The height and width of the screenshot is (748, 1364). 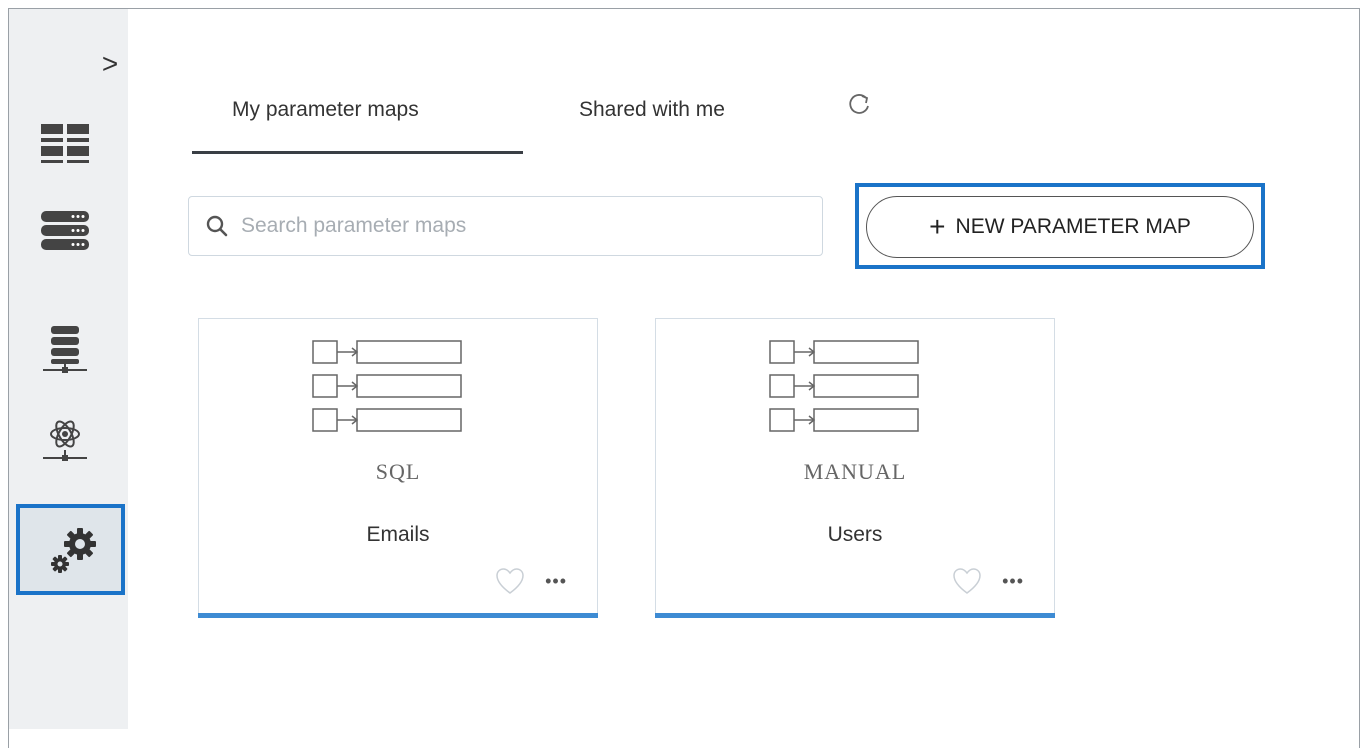 What do you see at coordinates (357, 152) in the screenshot?
I see `active-tab-indicator` at bounding box center [357, 152].